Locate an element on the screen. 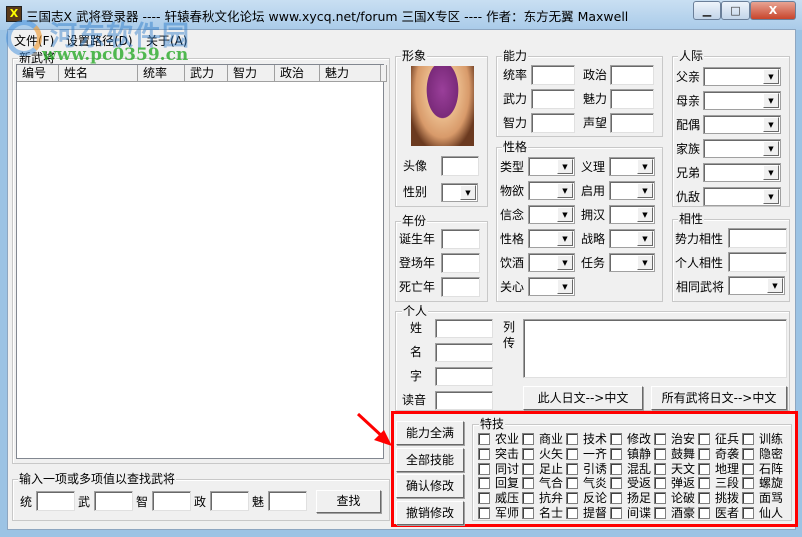  action-button: 能力全满 is located at coordinates (430, 433).